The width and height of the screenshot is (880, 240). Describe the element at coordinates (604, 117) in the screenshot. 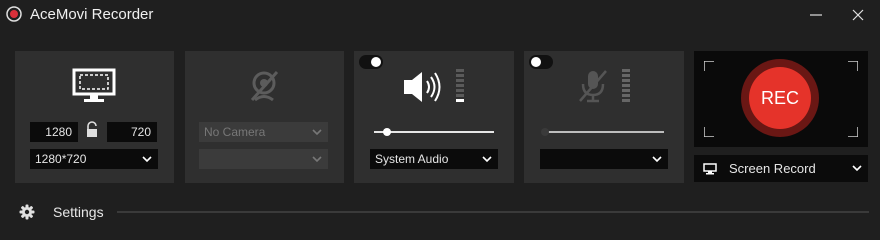

I see `microphone-panel` at that location.